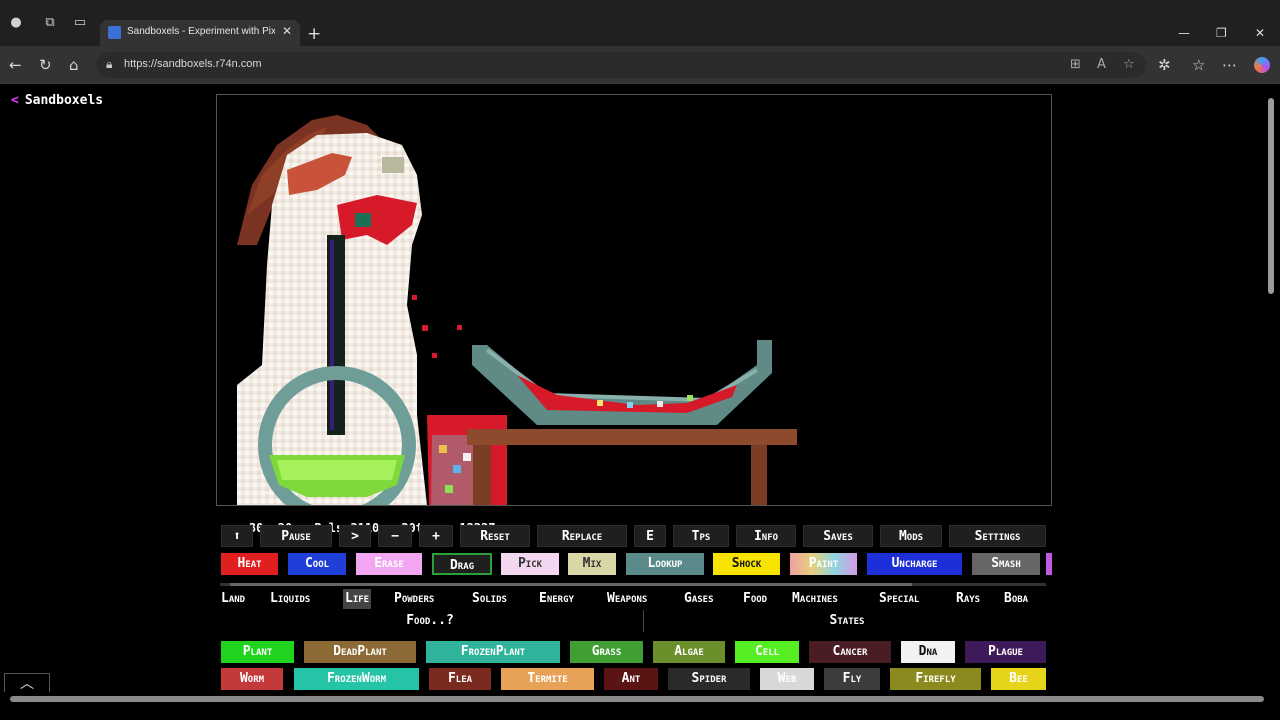 The width and height of the screenshot is (1280, 720). What do you see at coordinates (64, 100) in the screenshot?
I see `brand-name: Sandboxels` at bounding box center [64, 100].